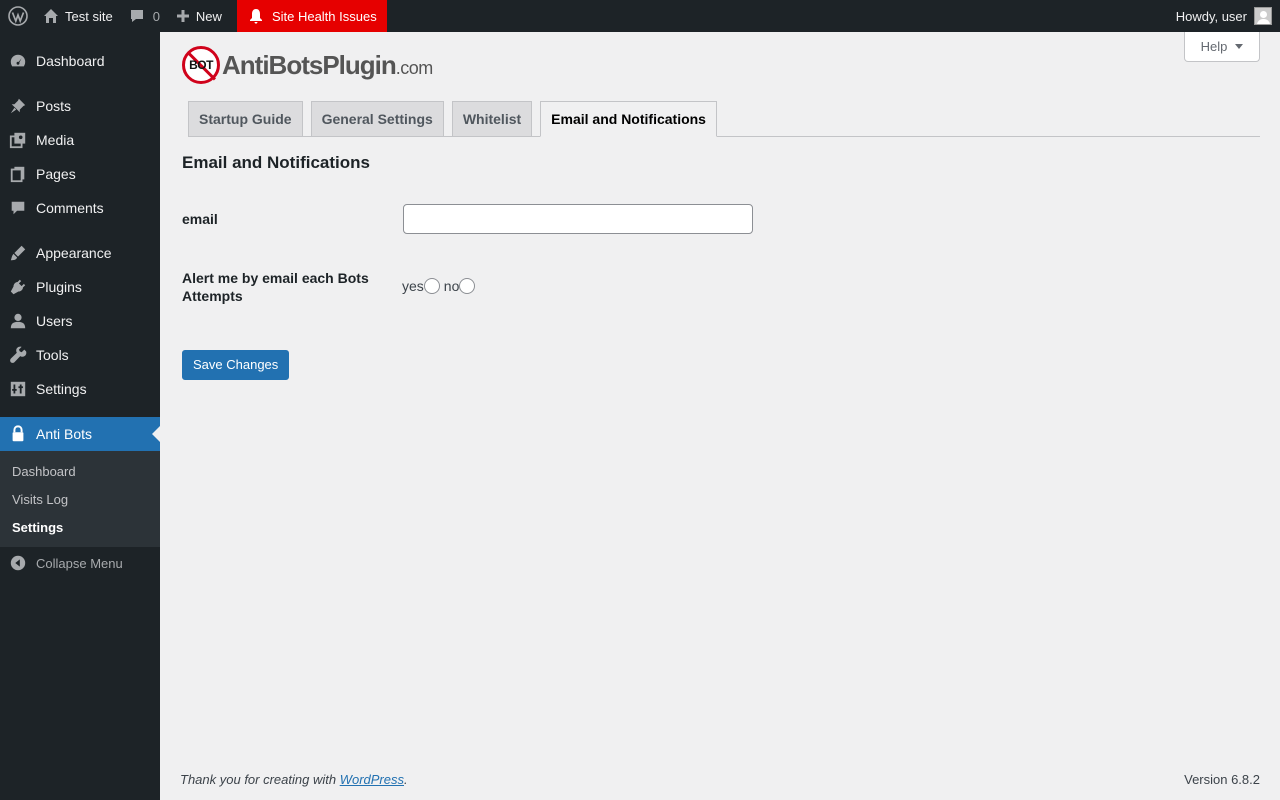 Image resolution: width=1280 pixels, height=800 pixels. What do you see at coordinates (327, 64) in the screenshot?
I see `logo-text: AntiBotsPlugin.com` at bounding box center [327, 64].